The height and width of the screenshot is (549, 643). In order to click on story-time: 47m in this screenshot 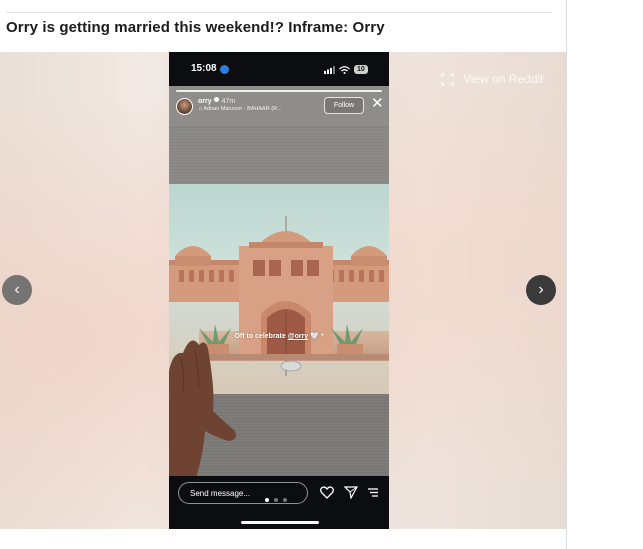, I will do `click(228, 101)`.